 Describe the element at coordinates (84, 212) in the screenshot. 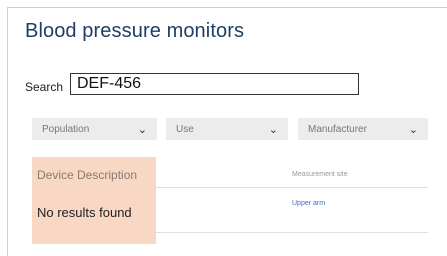

I see `no-results-message: No results found` at that location.